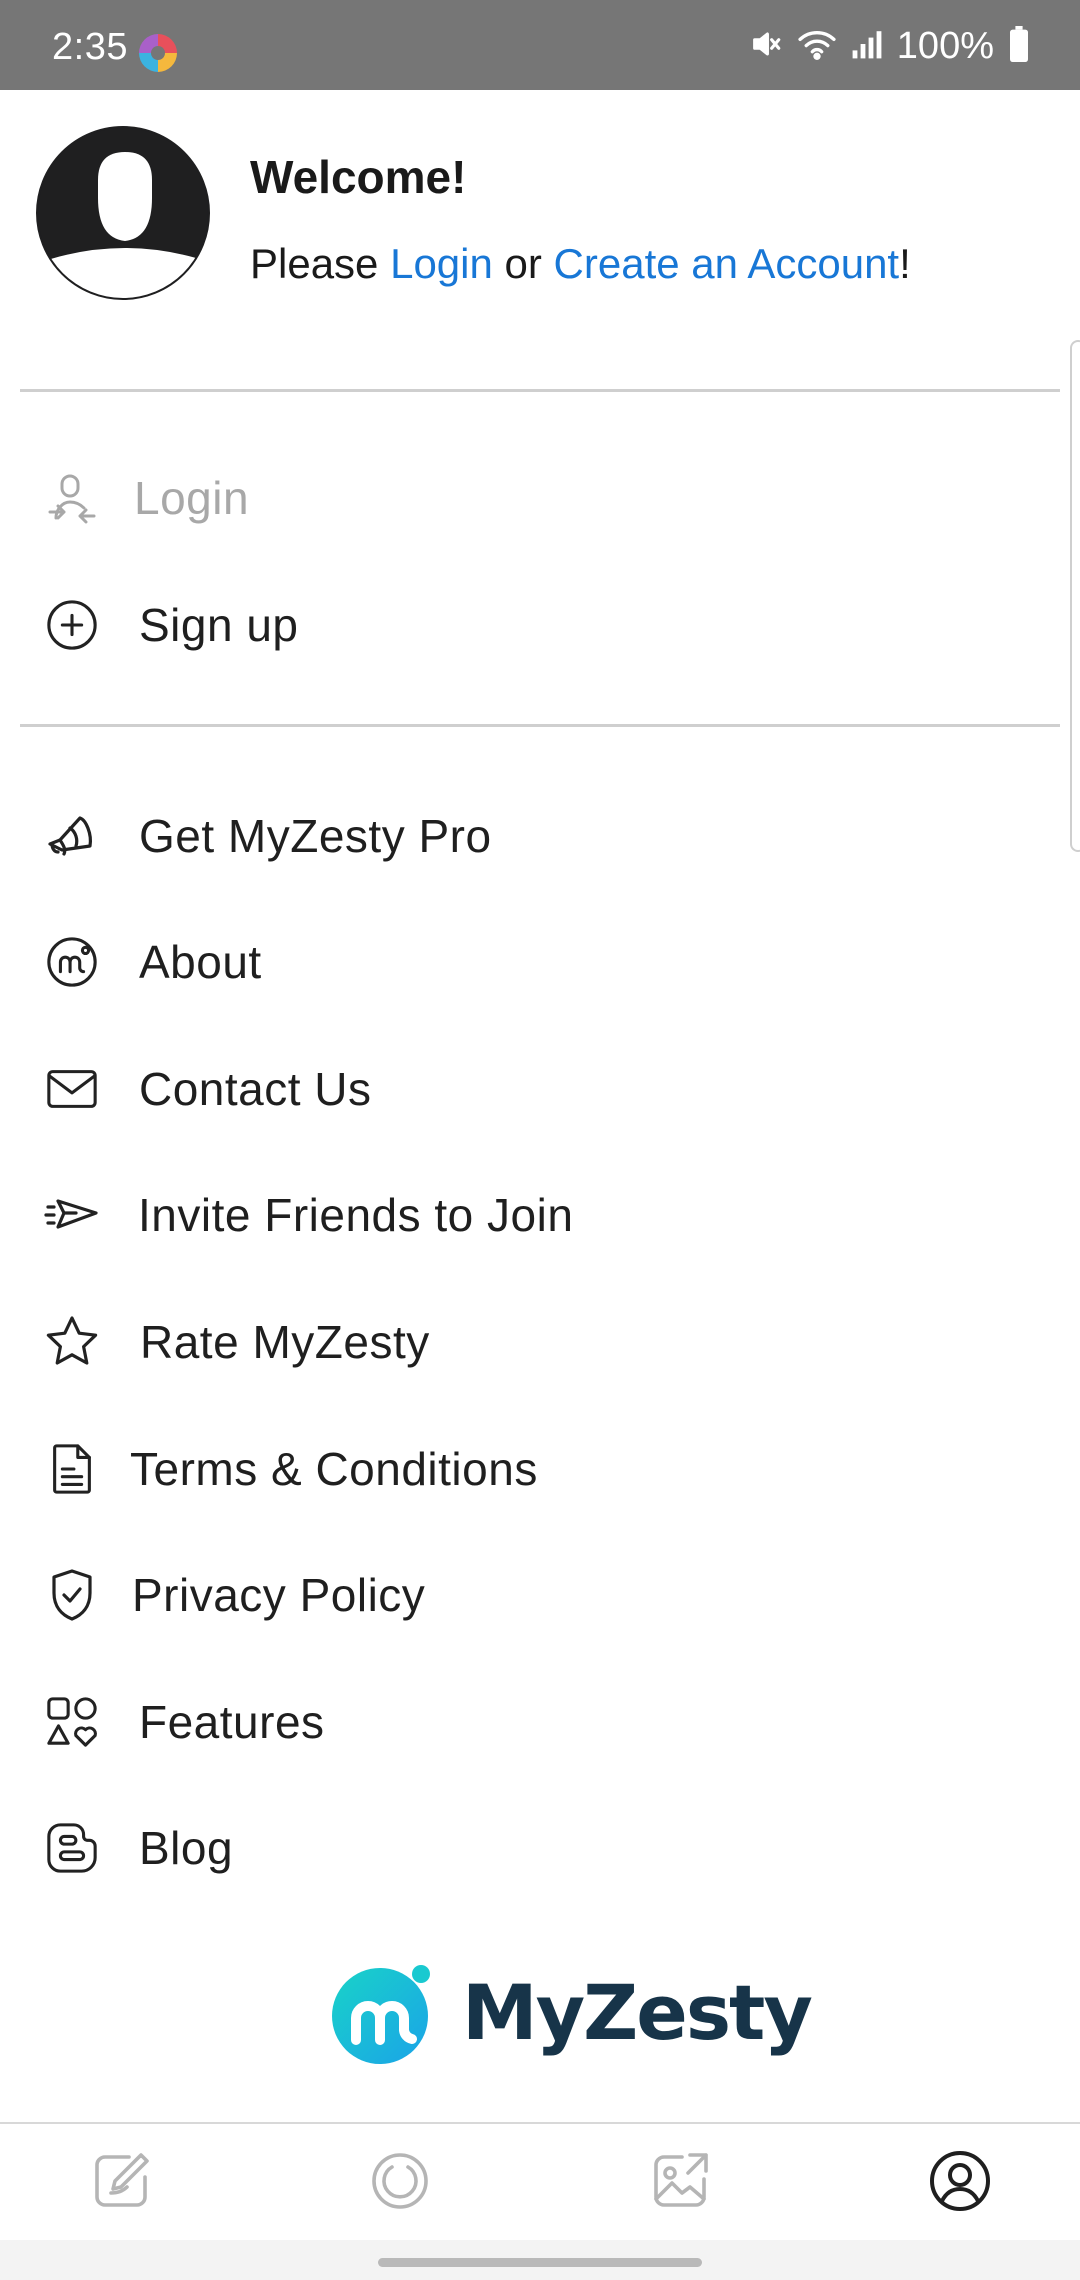  I want to click on menu-label-privacy: Privacy Policy, so click(279, 1595).